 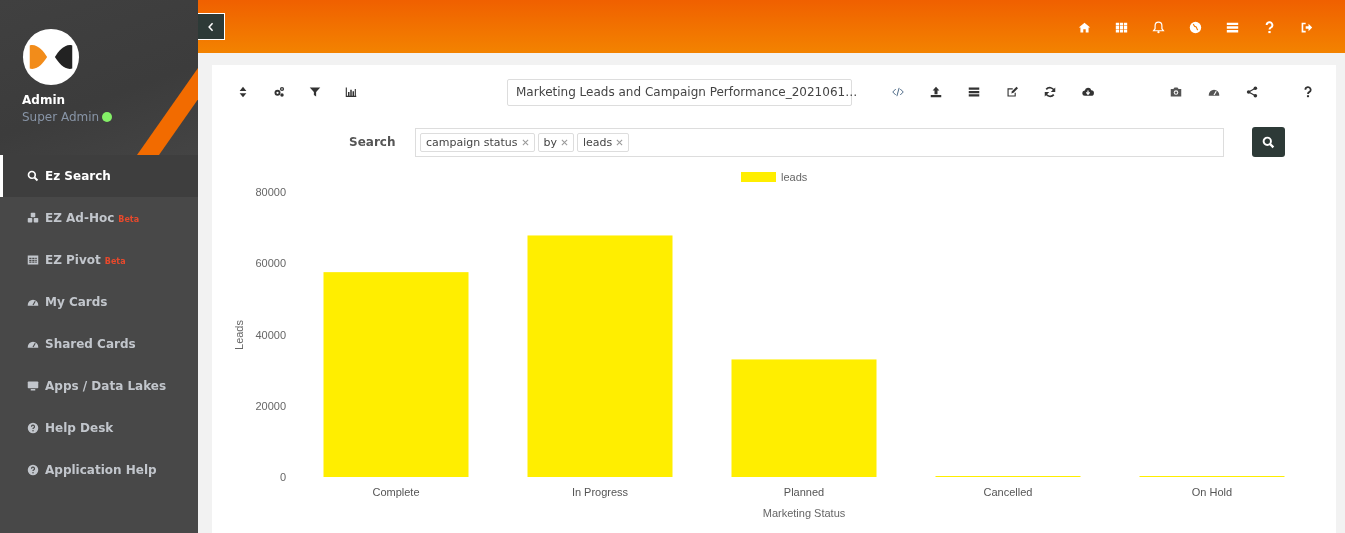 What do you see at coordinates (794, 177) in the screenshot?
I see `legend-label: leads` at bounding box center [794, 177].